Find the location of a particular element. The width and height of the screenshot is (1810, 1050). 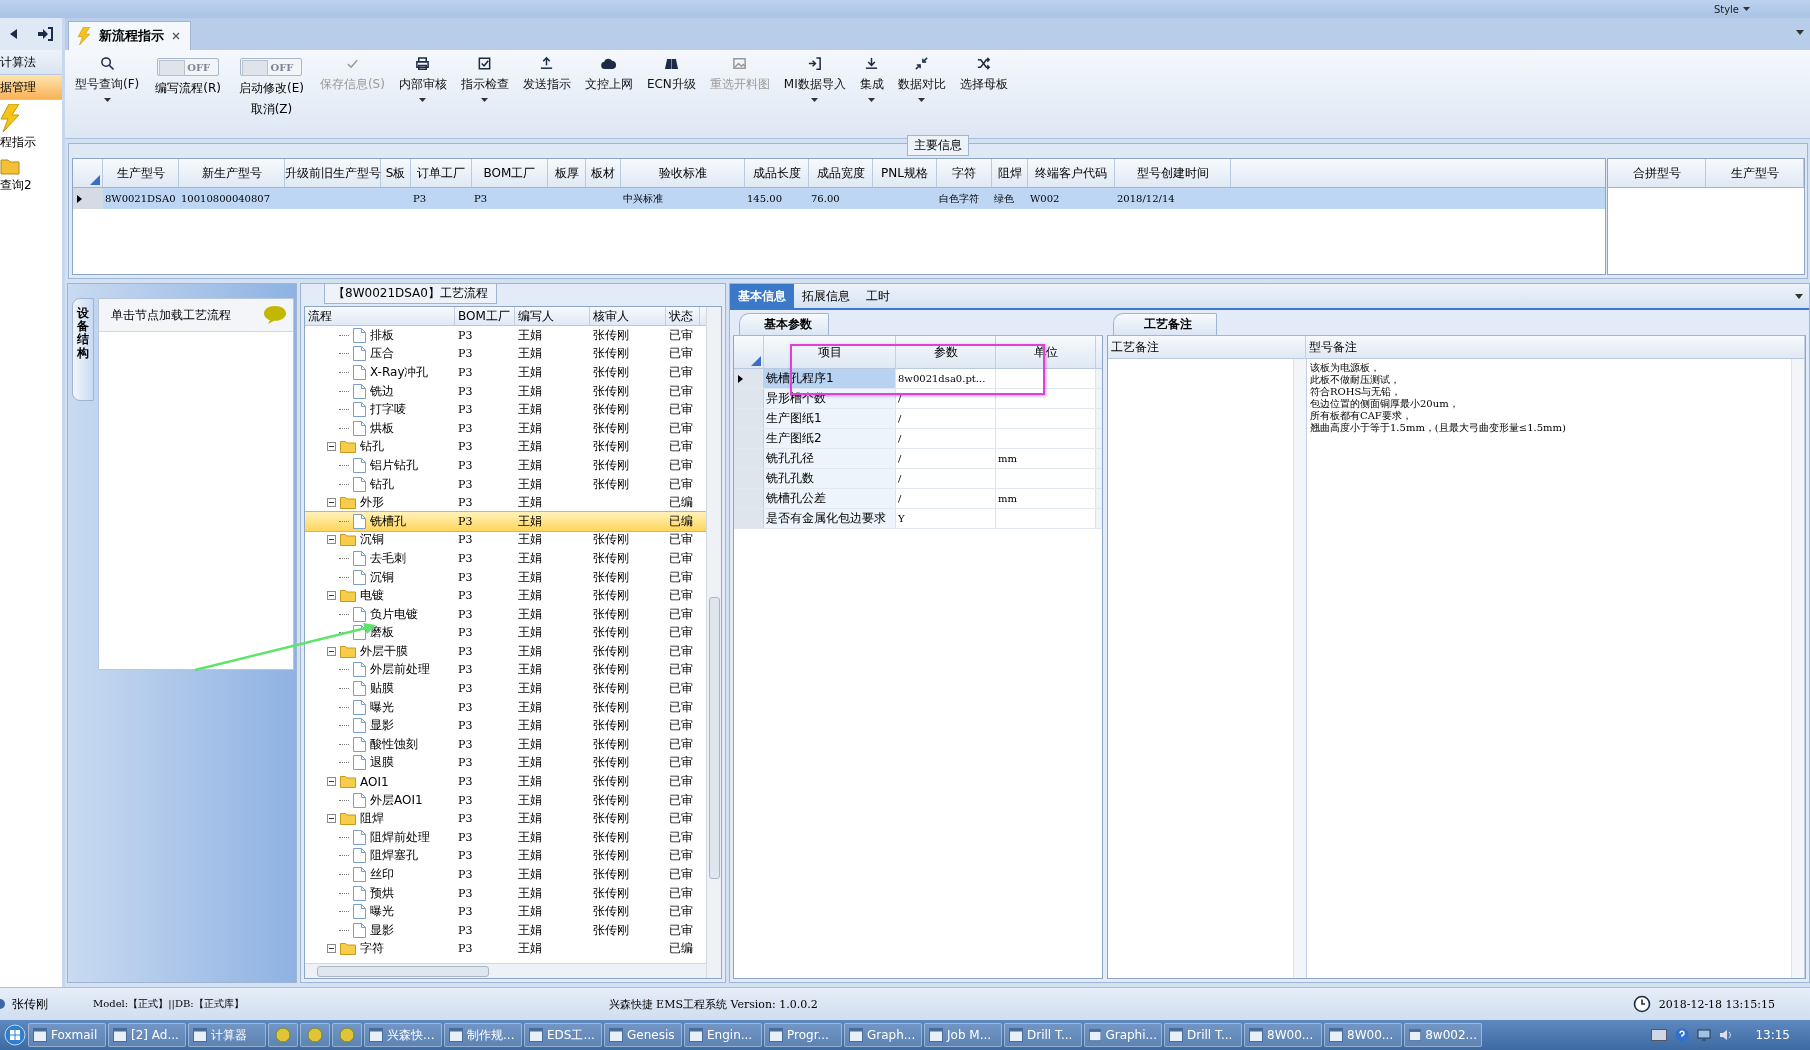

toolbar-button: 集成 is located at coordinates (871, 85).